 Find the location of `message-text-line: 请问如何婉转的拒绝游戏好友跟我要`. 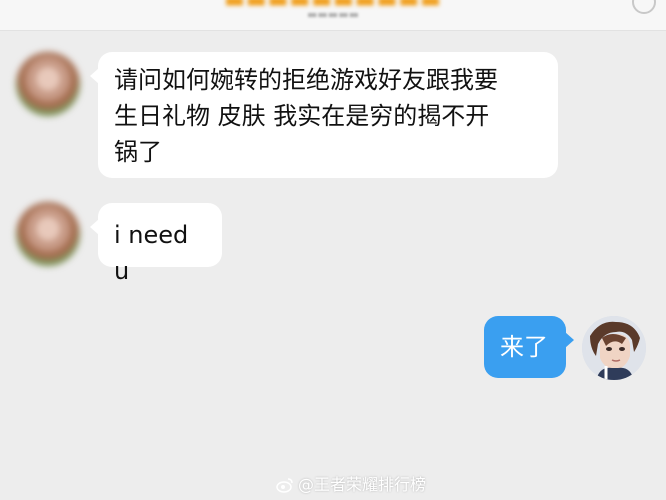

message-text-line: 请问如何婉转的拒绝游戏好友跟我要 is located at coordinates (306, 80).